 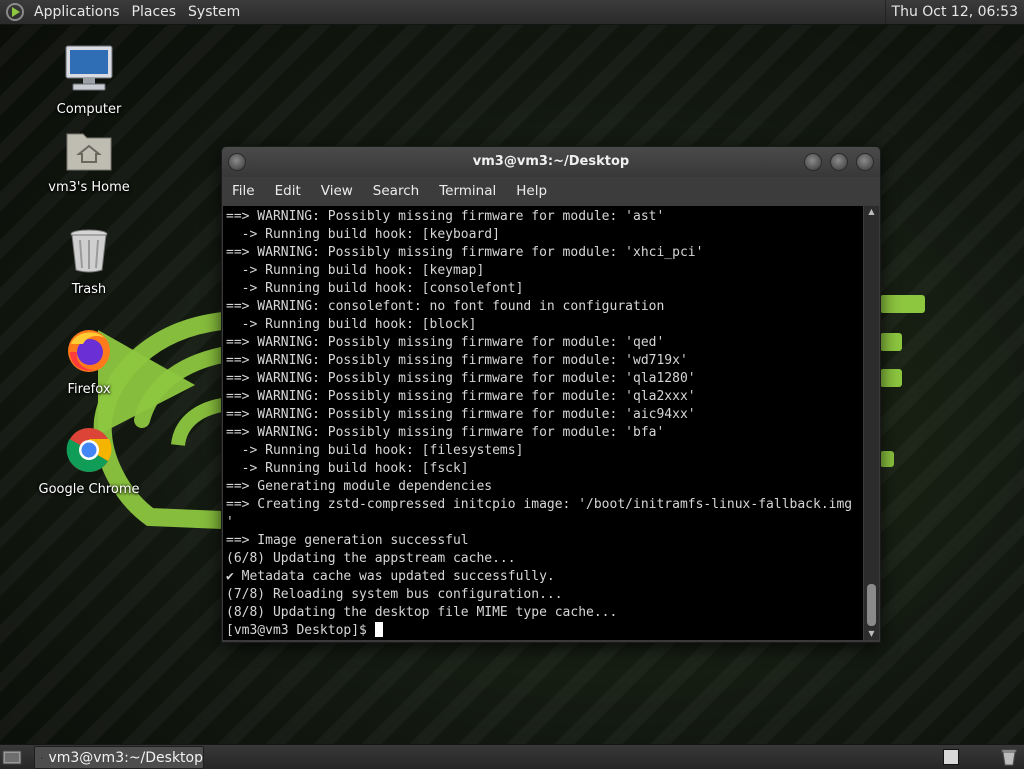 I want to click on desktop-icon-label: vm3's Home, so click(x=89, y=187).